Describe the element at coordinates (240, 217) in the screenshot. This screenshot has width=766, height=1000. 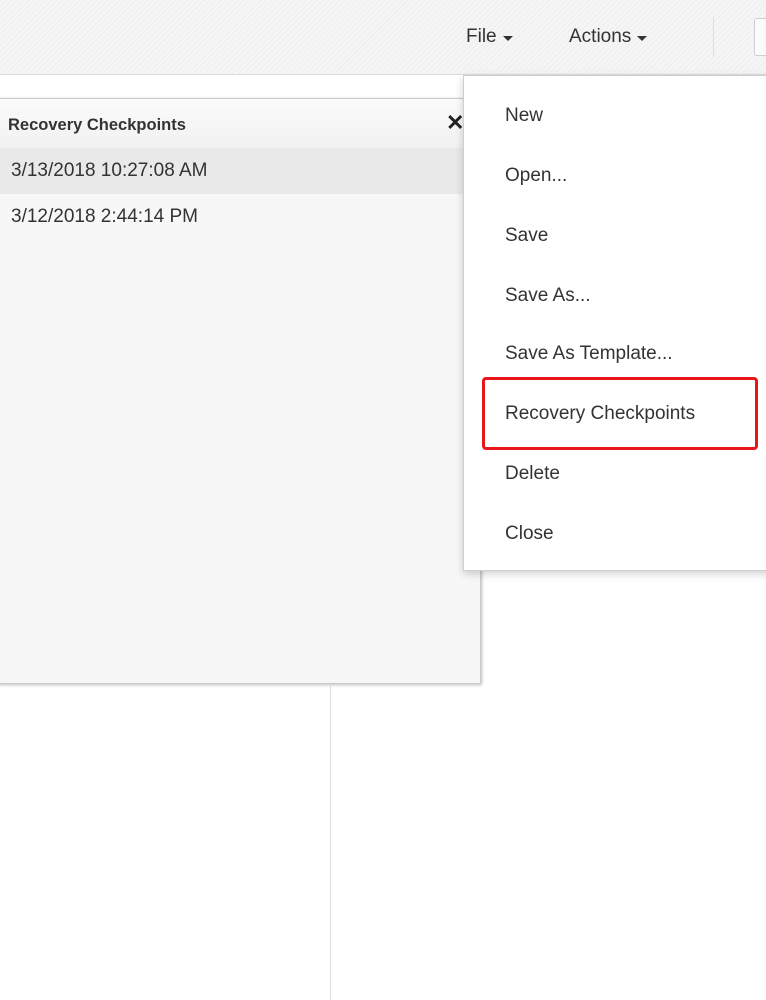
I see `checkpoint-item: 3/12/2018 2:44:14 PM` at that location.